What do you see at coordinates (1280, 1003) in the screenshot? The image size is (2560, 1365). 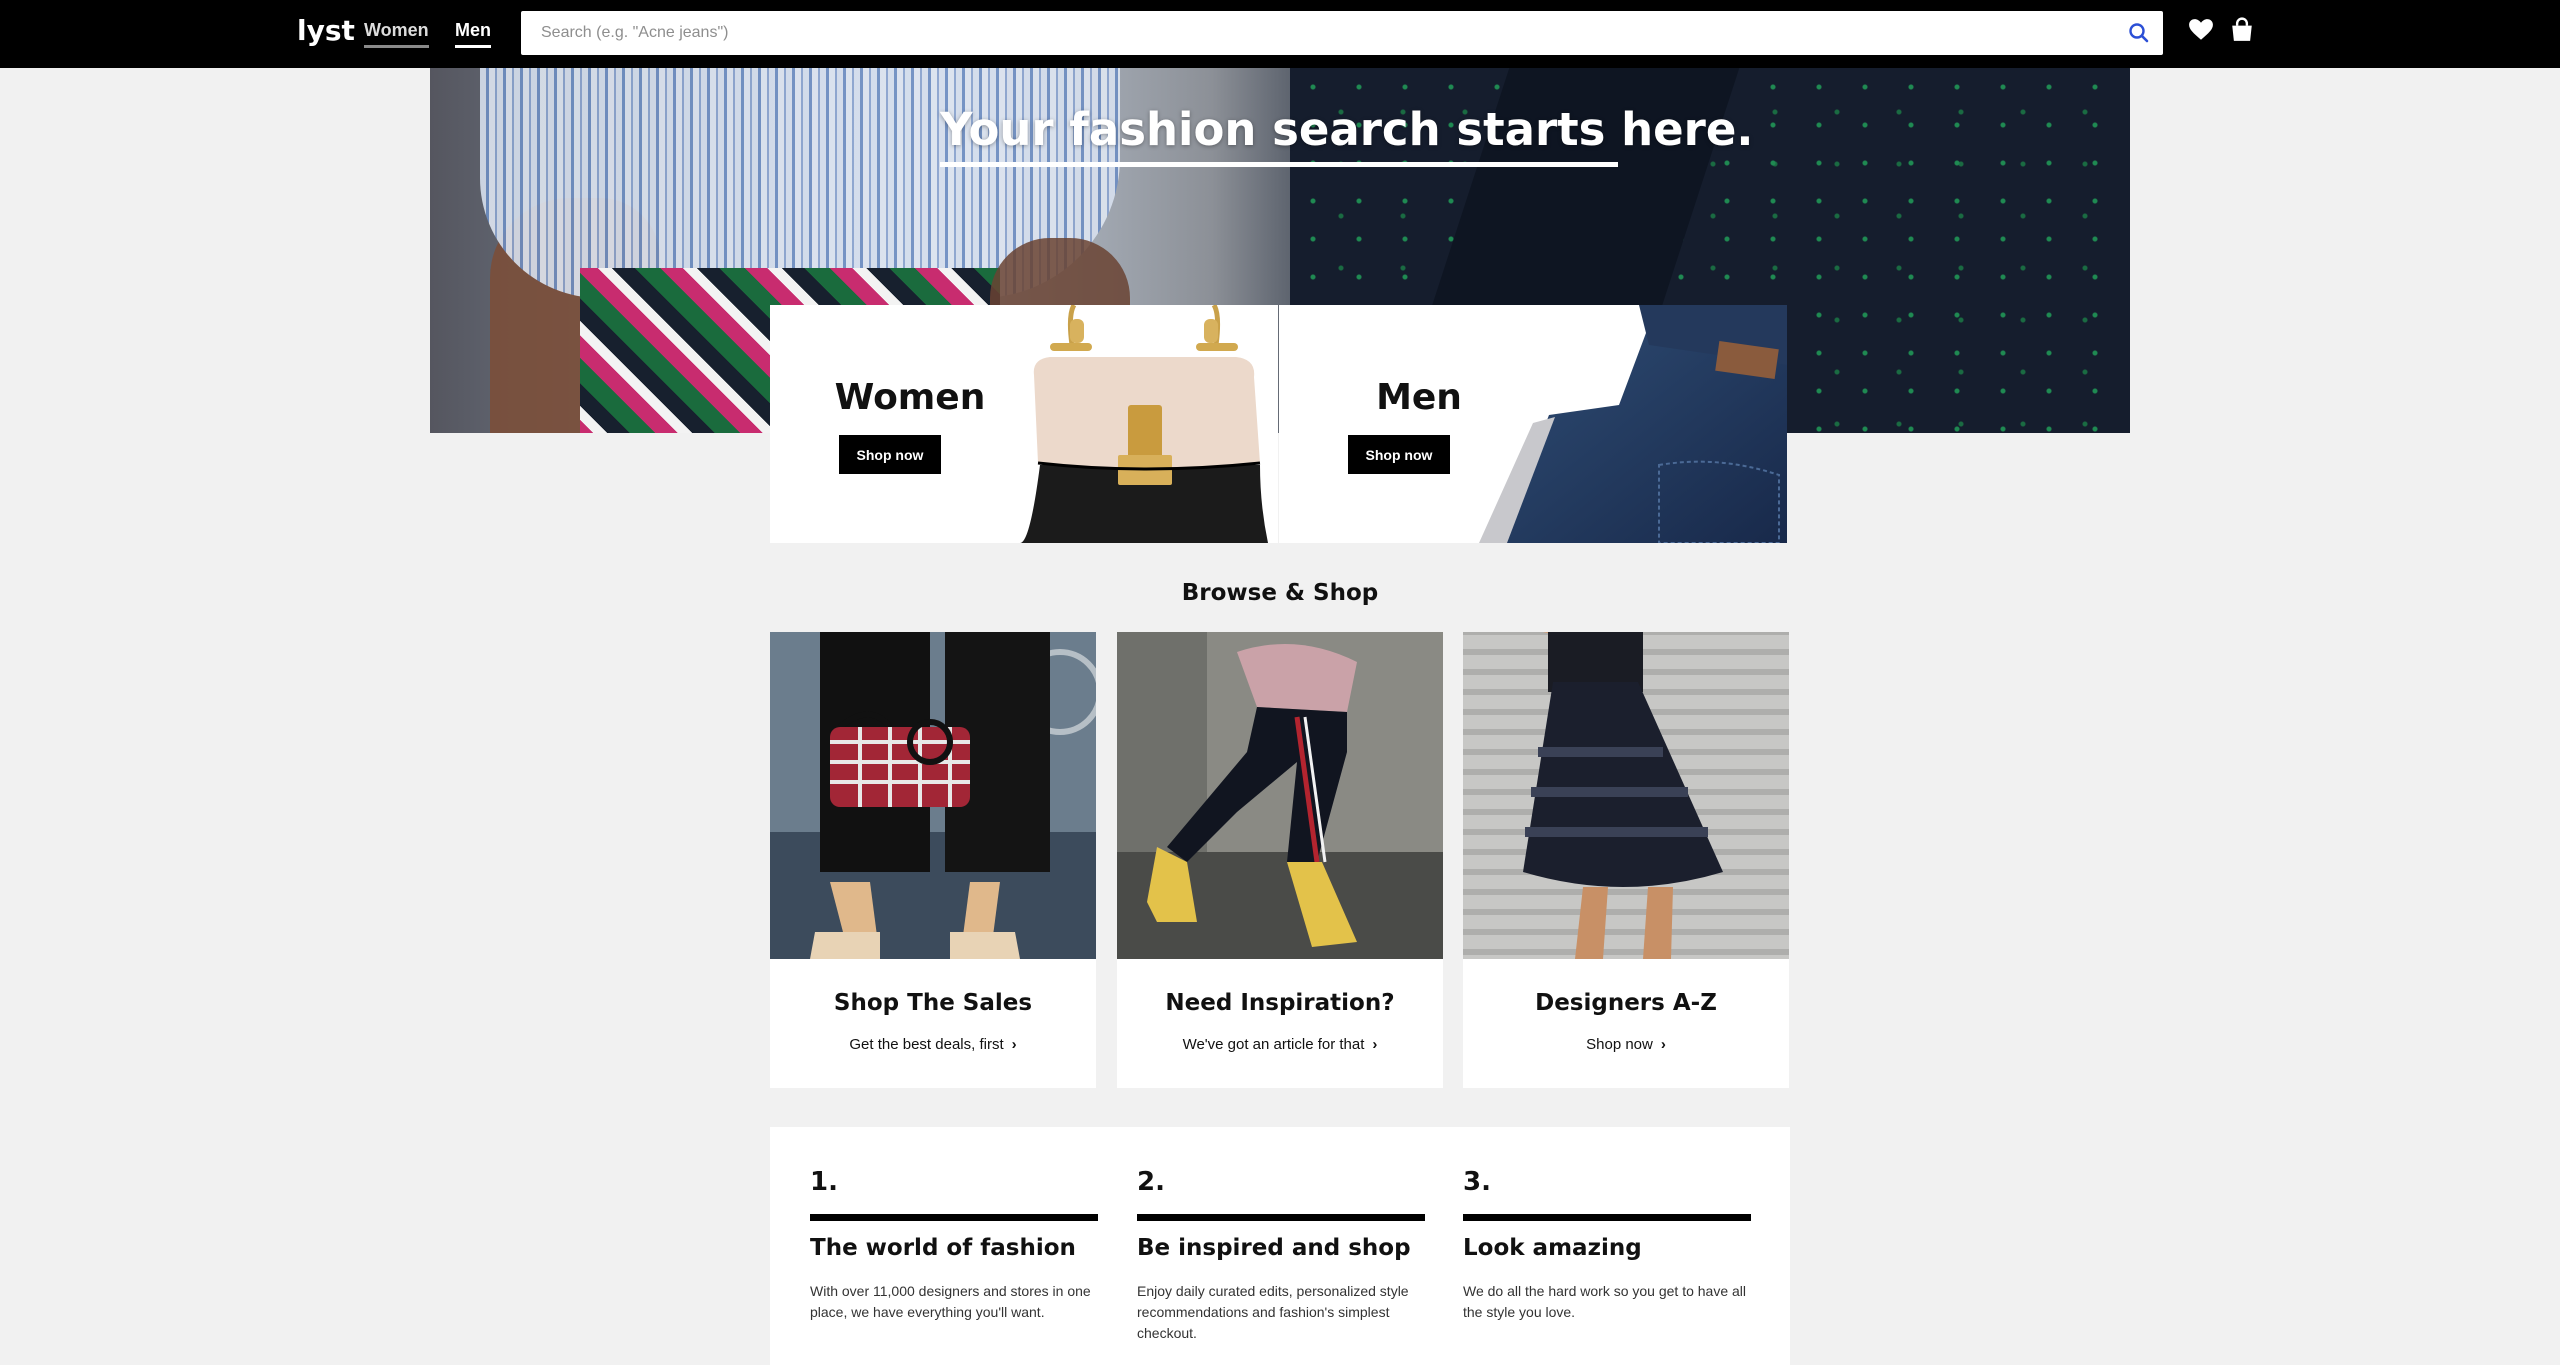 I see `card-title: Need Inspiration?` at bounding box center [1280, 1003].